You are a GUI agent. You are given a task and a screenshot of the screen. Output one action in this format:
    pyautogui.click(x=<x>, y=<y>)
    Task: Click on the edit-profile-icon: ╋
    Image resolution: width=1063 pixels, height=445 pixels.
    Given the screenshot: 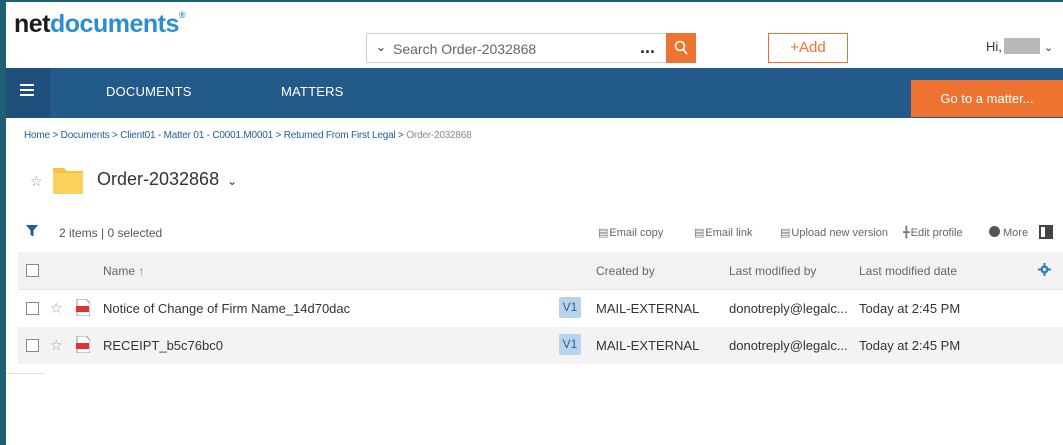 What is the action you would take?
    pyautogui.click(x=906, y=233)
    